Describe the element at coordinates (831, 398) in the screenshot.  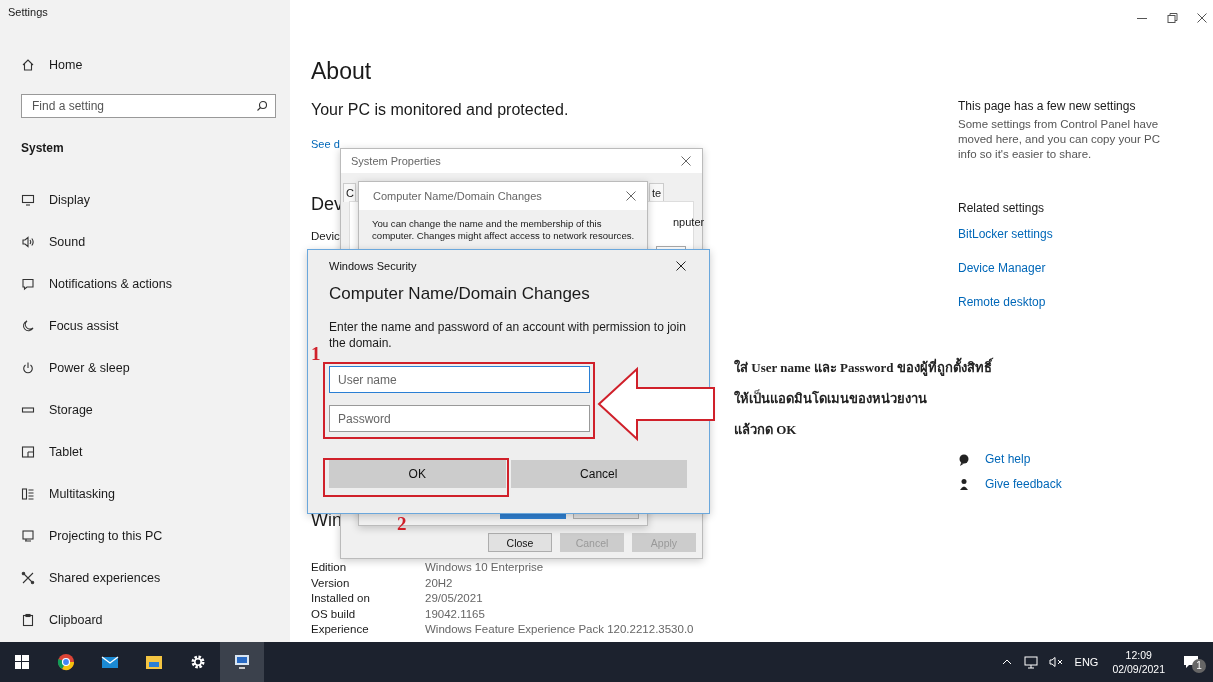
I see `annotation-text: ให้เป็นแอดมินโดเมนของหน่วยงาน` at that location.